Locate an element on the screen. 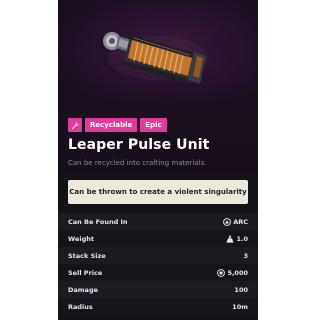  item-subtitle: Can be recycled into crafting materials. is located at coordinates (137, 163).